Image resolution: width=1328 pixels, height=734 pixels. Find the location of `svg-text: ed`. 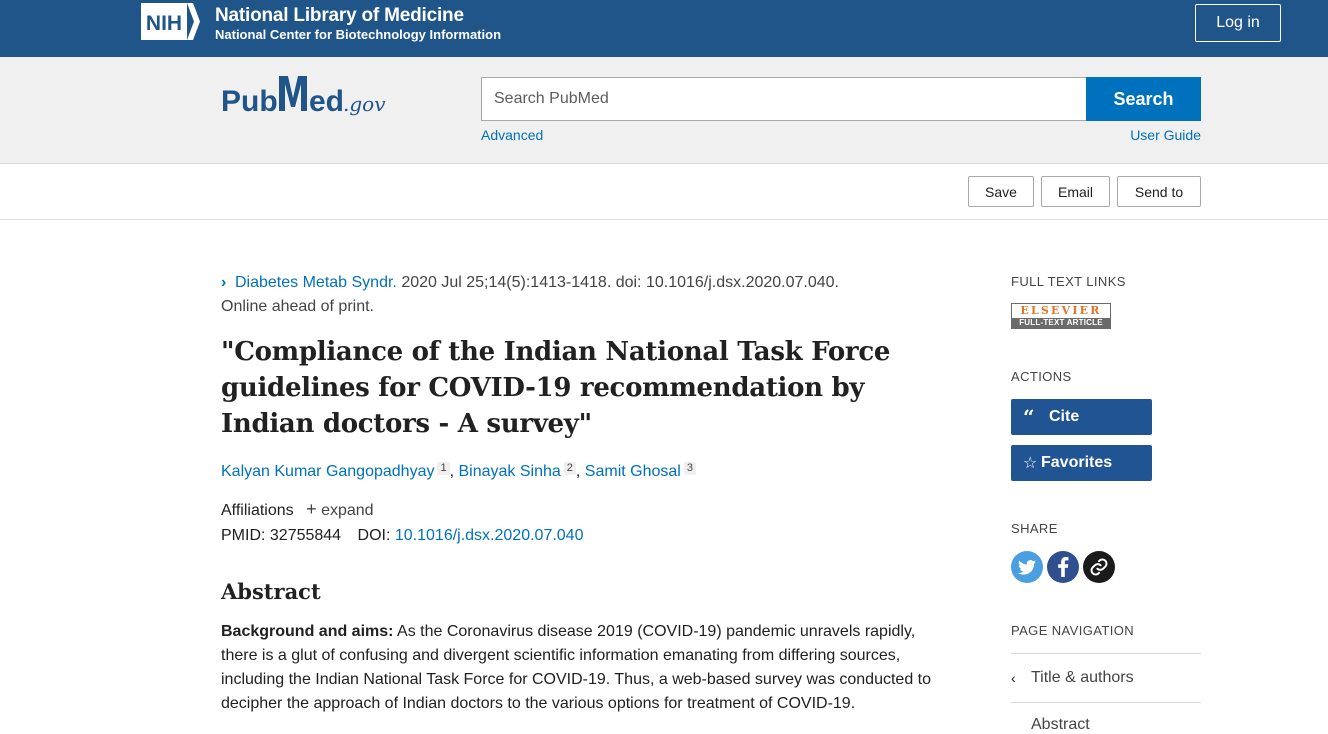

svg-text: ed is located at coordinates (326, 101).